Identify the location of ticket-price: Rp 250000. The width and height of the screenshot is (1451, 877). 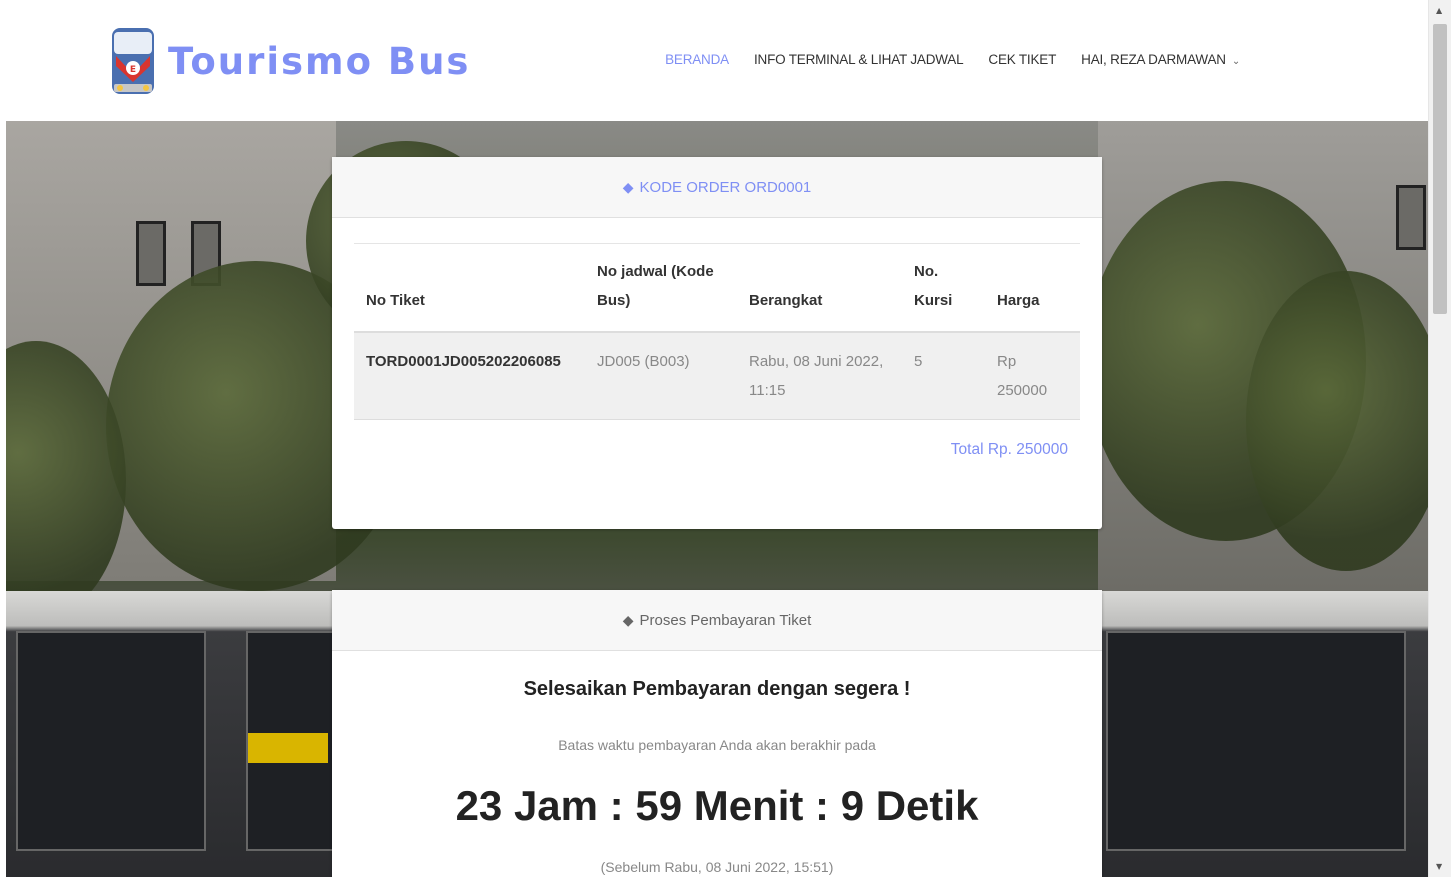
(1032, 375).